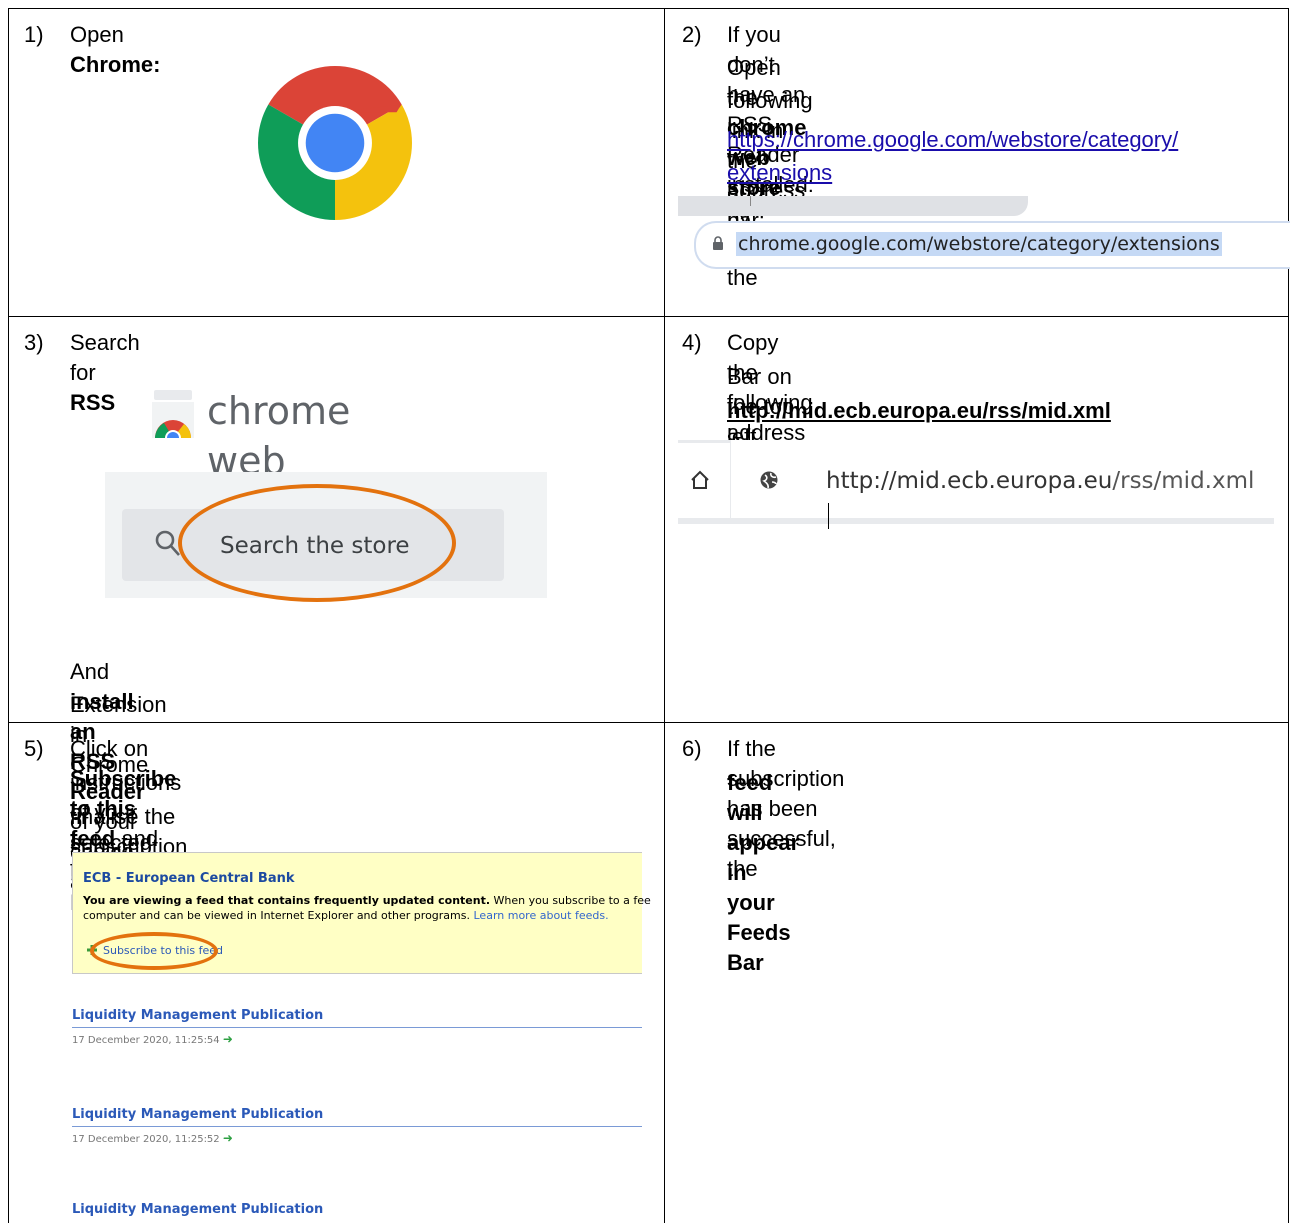 This screenshot has height=1223, width=1290. I want to click on step-5-pre: Click on, so click(109, 748).